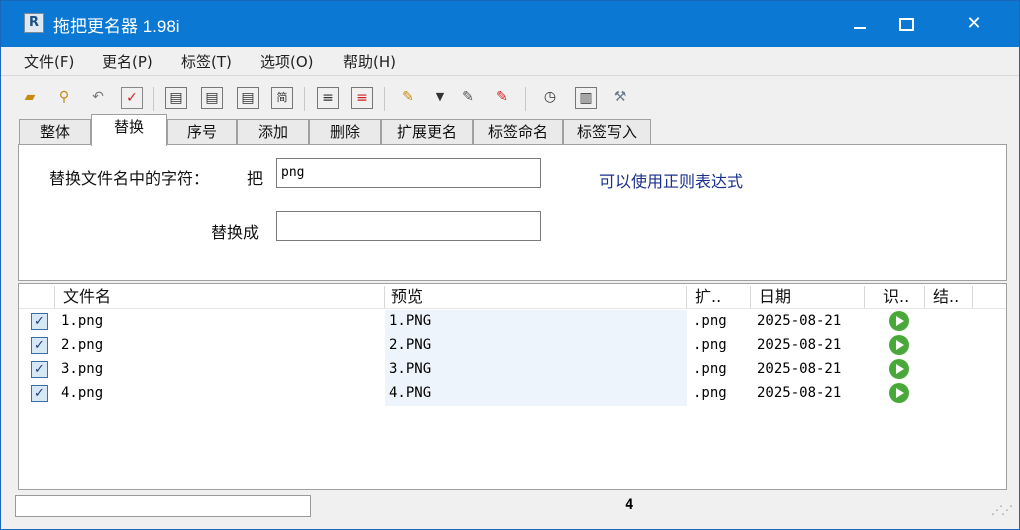 The image size is (1020, 530). Describe the element at coordinates (206, 61) in the screenshot. I see `menu-tags: 标签(T)` at that location.